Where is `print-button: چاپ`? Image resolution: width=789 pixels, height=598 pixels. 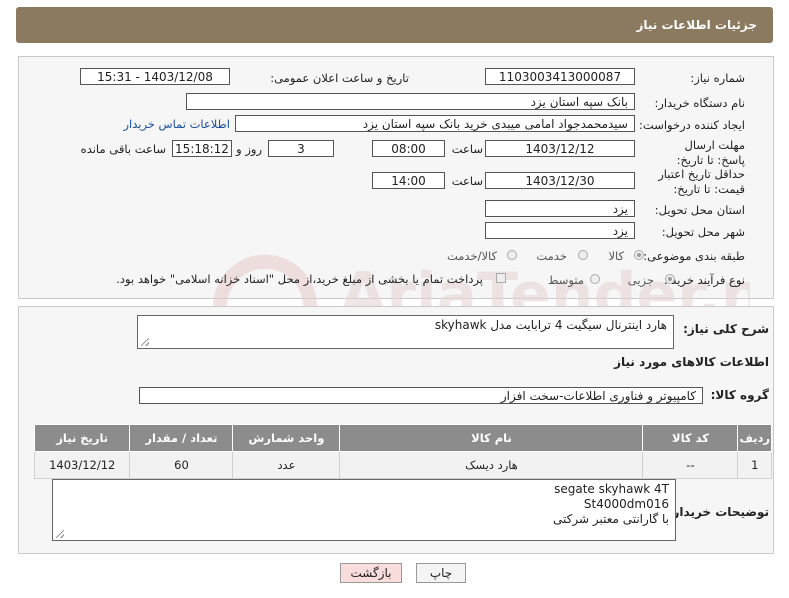 print-button: چاپ is located at coordinates (441, 573).